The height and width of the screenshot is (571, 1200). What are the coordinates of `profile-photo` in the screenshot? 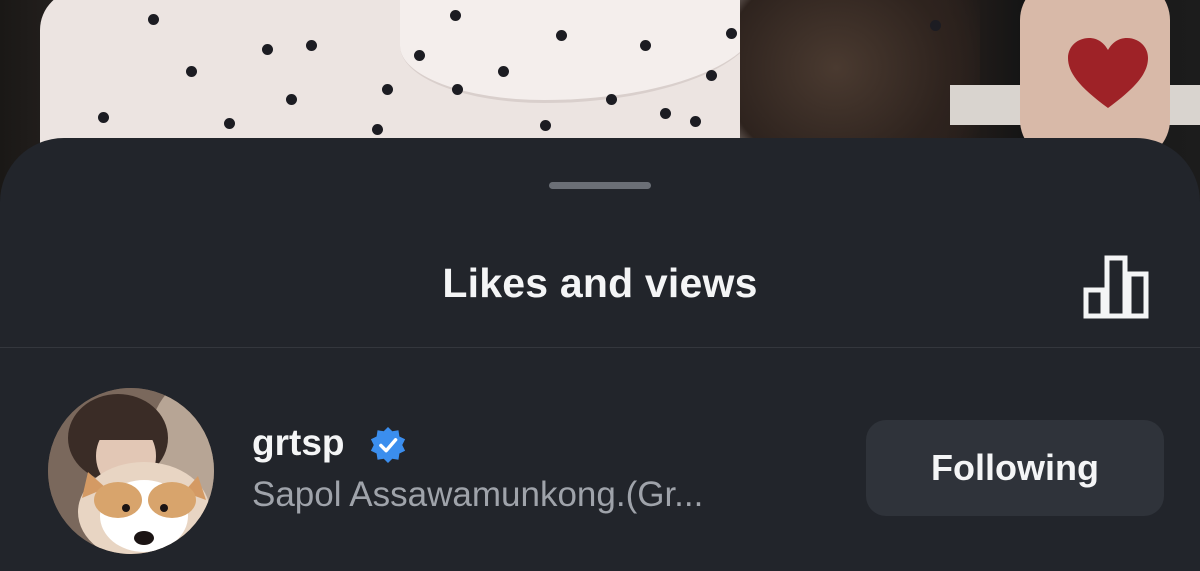 It's located at (131, 471).